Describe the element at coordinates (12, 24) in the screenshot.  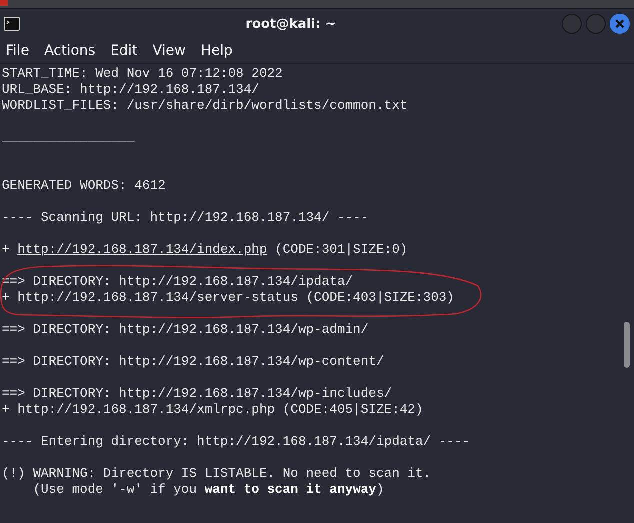
I see `terminal-icon` at that location.